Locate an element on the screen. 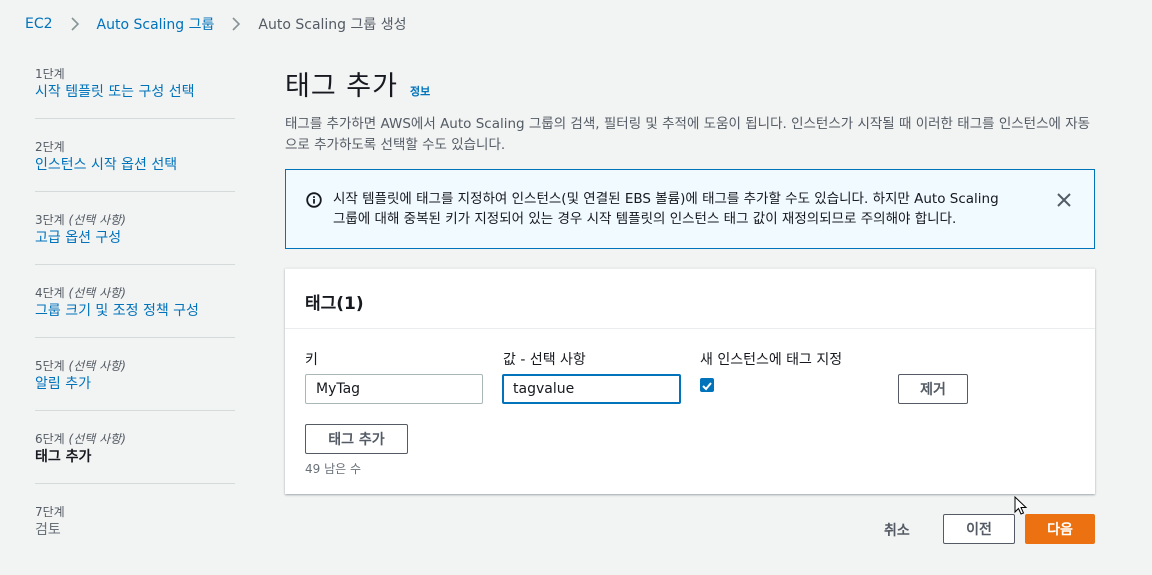 The height and width of the screenshot is (575, 1152). tags-panel-title: 태그(1) is located at coordinates (334, 304).